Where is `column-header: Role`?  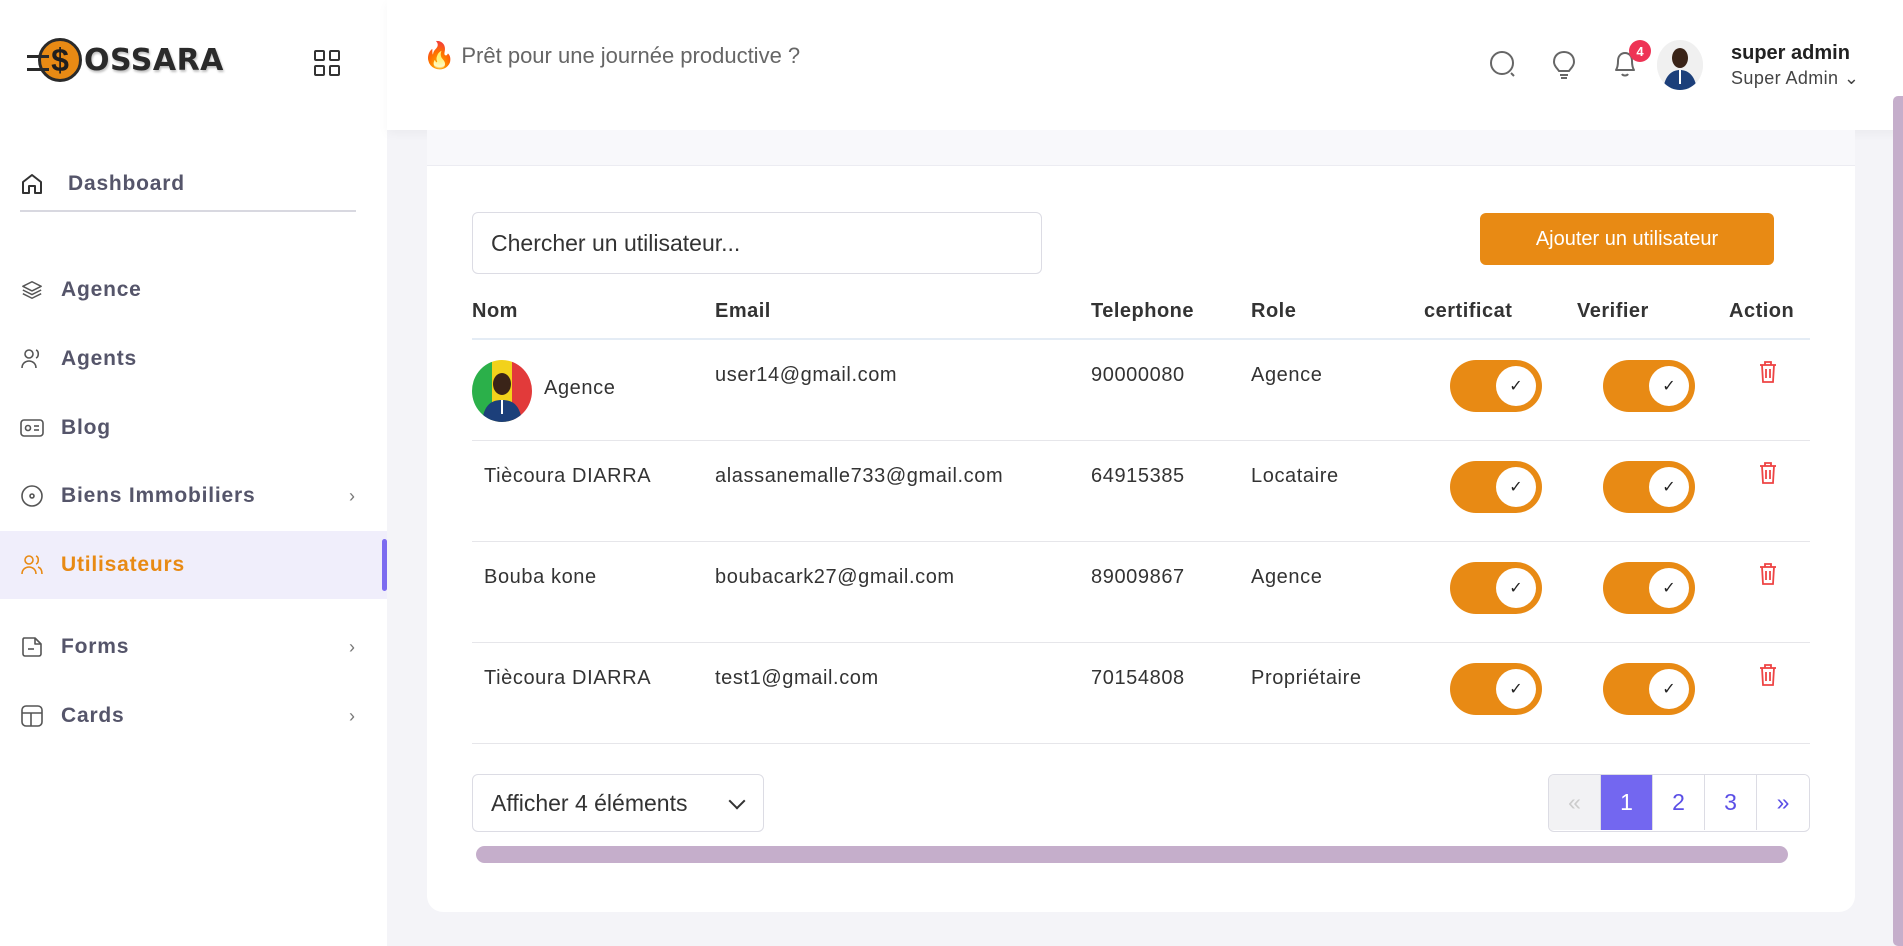
column-header: Role is located at coordinates (1273, 311).